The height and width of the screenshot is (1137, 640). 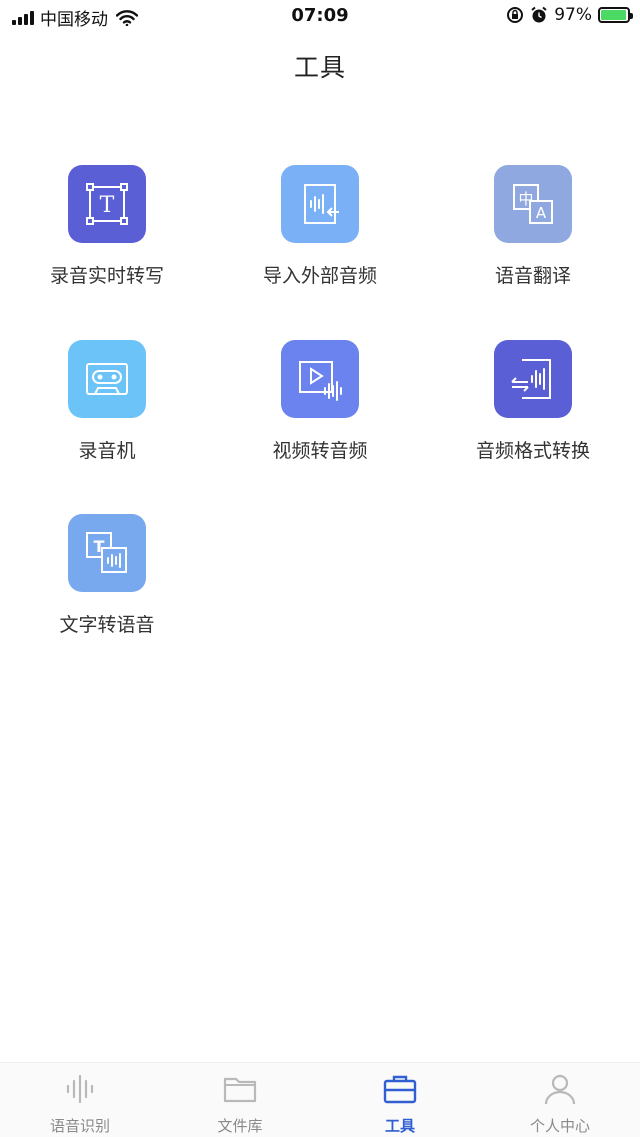 What do you see at coordinates (240, 1090) in the screenshot?
I see `folder-icon` at bounding box center [240, 1090].